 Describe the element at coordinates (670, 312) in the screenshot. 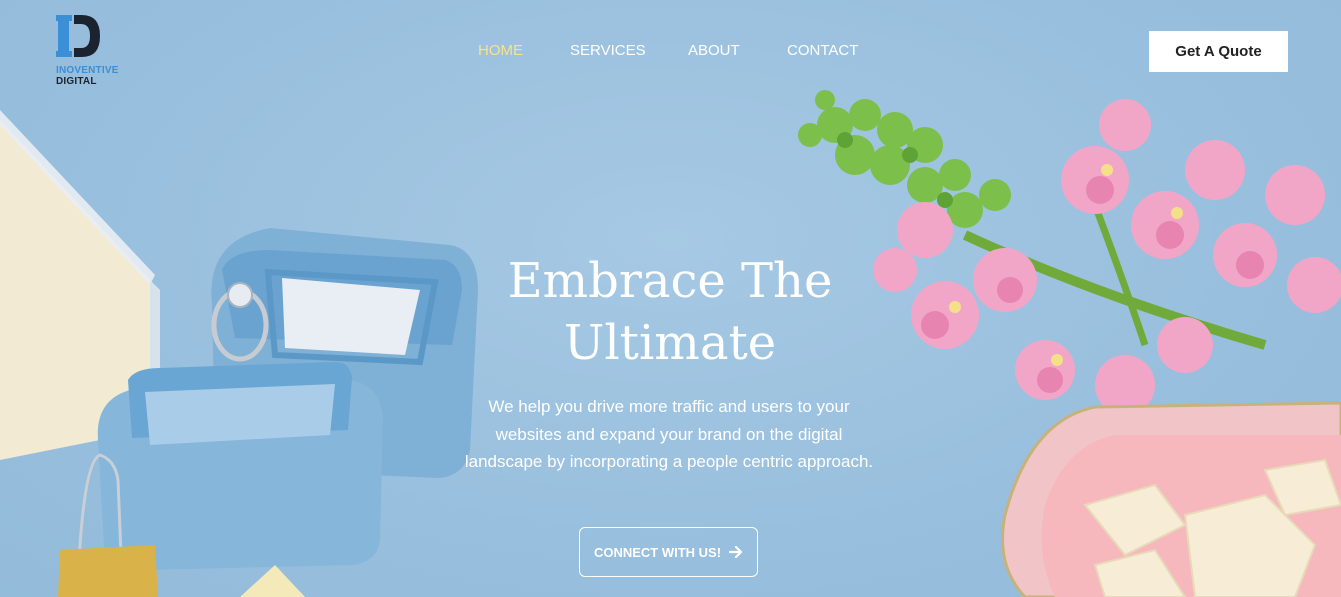

I see `hero-headline: Embrace The Ultimate` at that location.